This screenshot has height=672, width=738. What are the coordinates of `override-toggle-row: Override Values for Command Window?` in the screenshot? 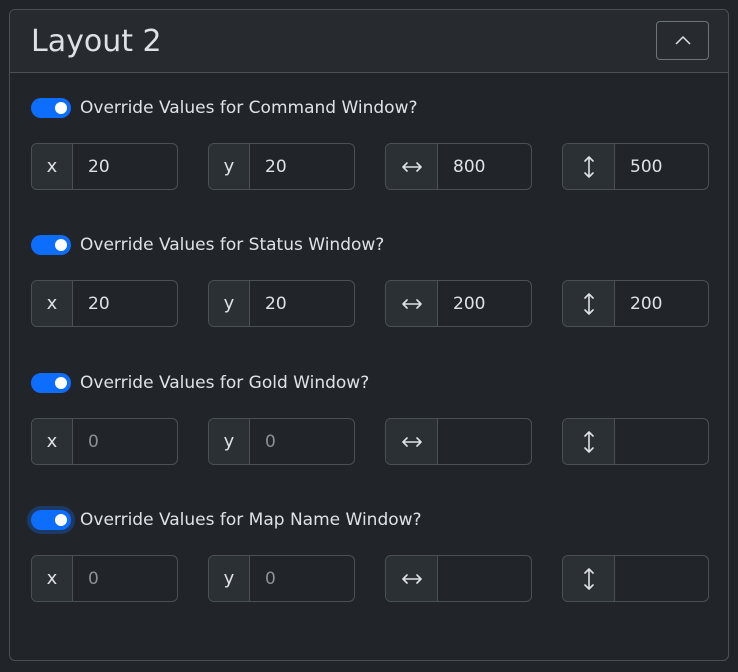 It's located at (370, 107).